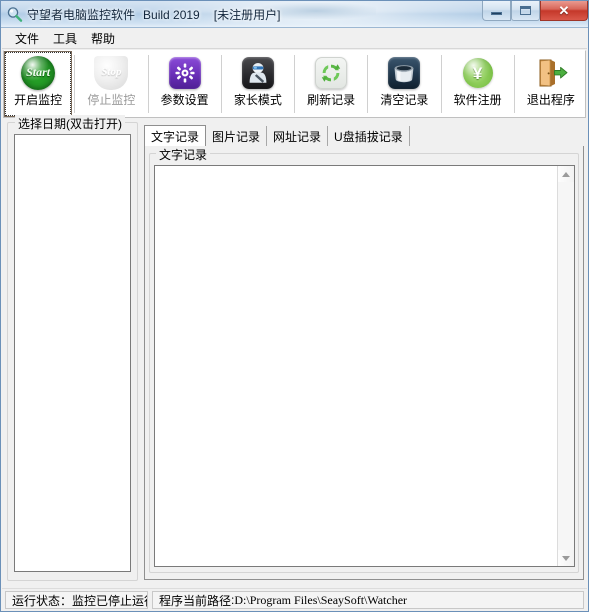 Image resolution: width=589 pixels, height=612 pixels. I want to click on toolbar-button-stop-monitor: Stop 停止监控, so click(111, 84).